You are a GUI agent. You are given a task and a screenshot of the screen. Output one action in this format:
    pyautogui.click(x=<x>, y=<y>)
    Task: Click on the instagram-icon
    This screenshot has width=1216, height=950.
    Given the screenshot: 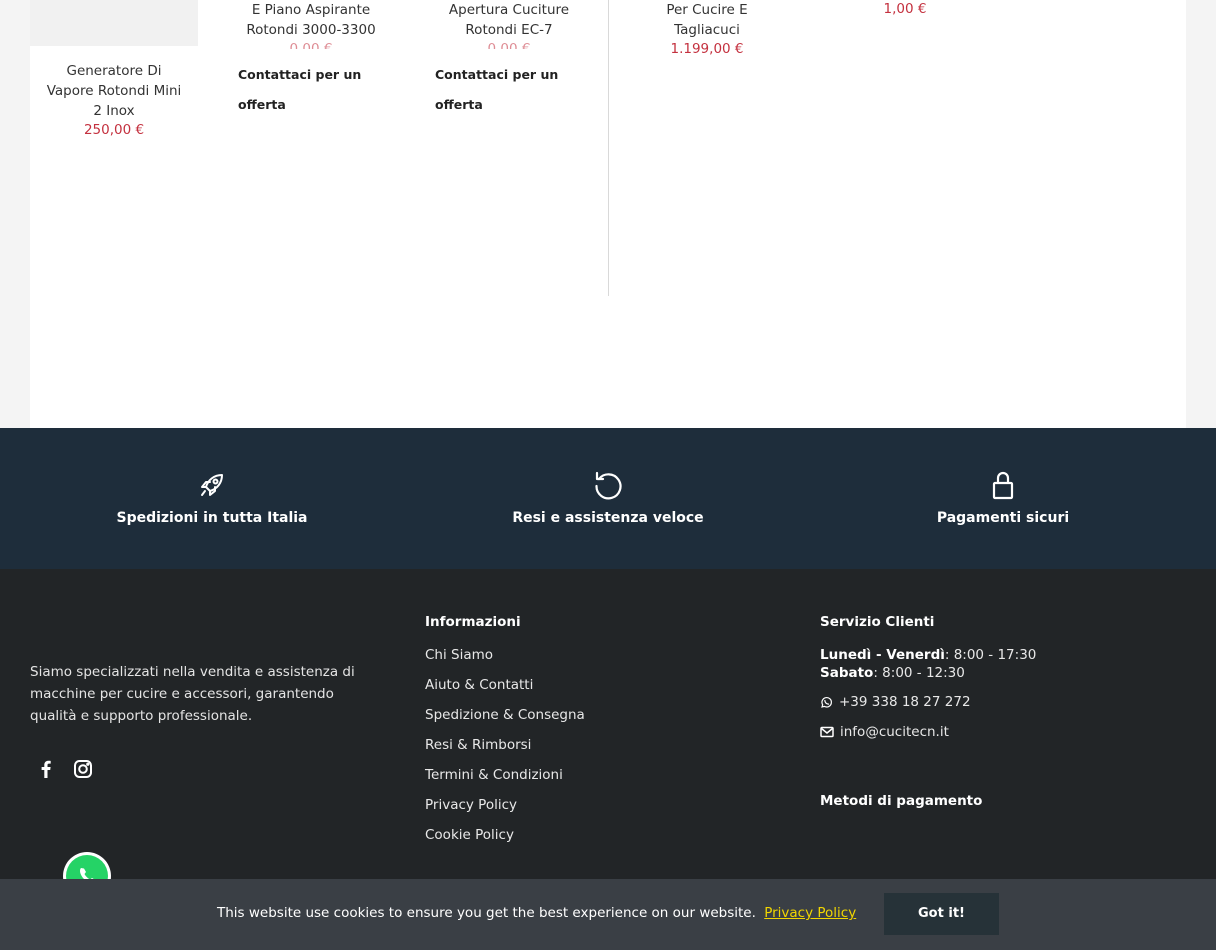 What is the action you would take?
    pyautogui.click(x=83, y=769)
    